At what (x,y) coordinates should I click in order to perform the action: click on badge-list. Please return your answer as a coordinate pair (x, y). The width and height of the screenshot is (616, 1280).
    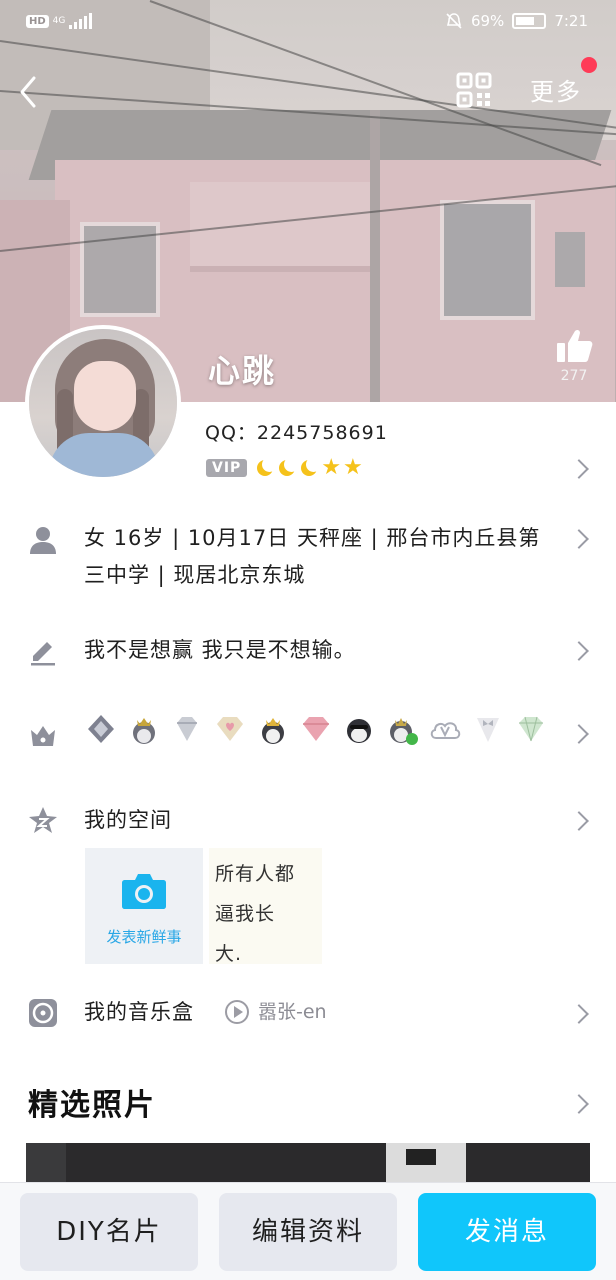
    Looking at the image, I should click on (316, 729).